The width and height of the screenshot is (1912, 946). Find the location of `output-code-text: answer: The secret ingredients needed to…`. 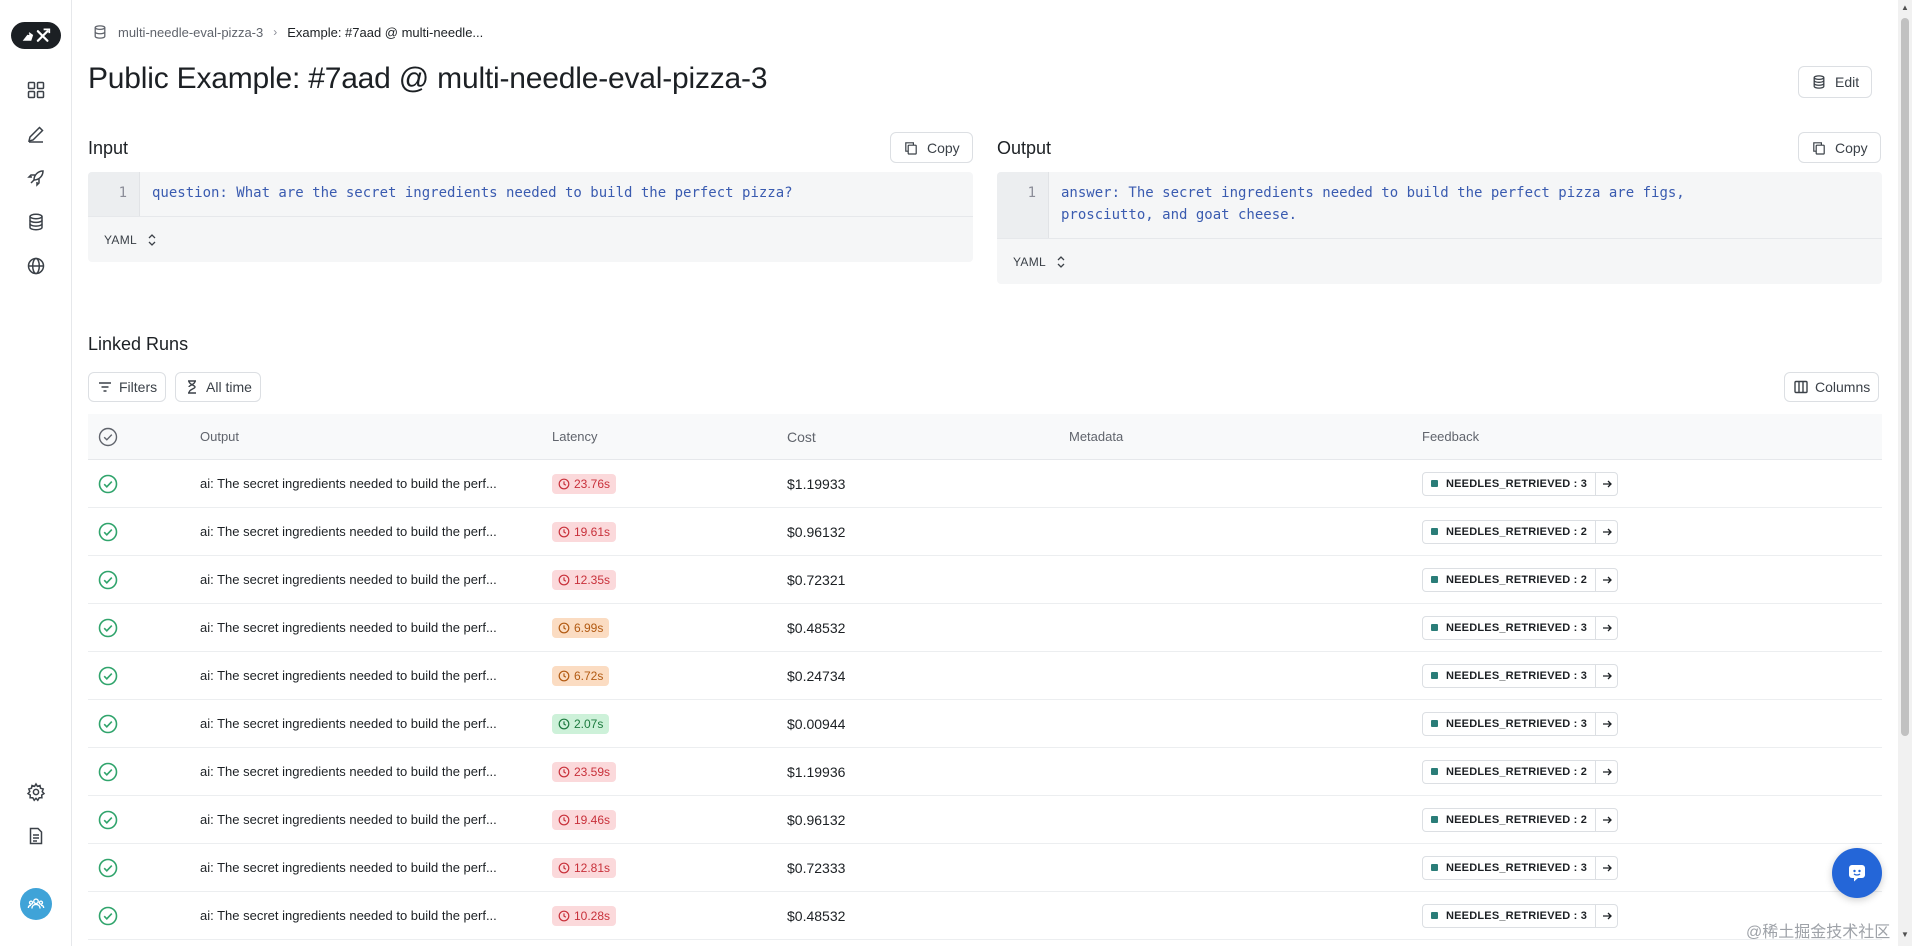

output-code-text: answer: The secret ingredients needed to… is located at coordinates (1373, 205).